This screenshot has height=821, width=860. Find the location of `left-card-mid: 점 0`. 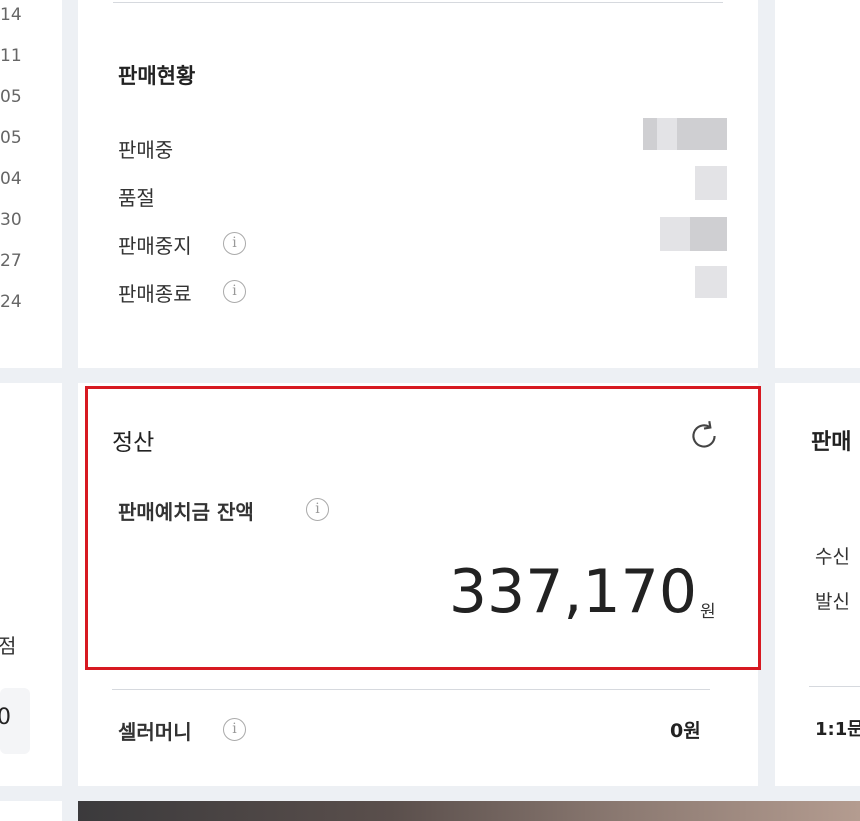

left-card-mid: 점 0 is located at coordinates (31, 602).